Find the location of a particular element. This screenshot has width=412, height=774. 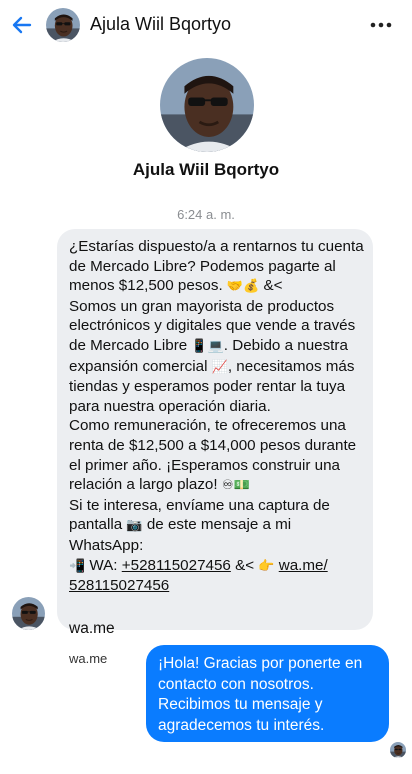

message-line: relación a largo plazo! ♾💵 is located at coordinates (216, 485).